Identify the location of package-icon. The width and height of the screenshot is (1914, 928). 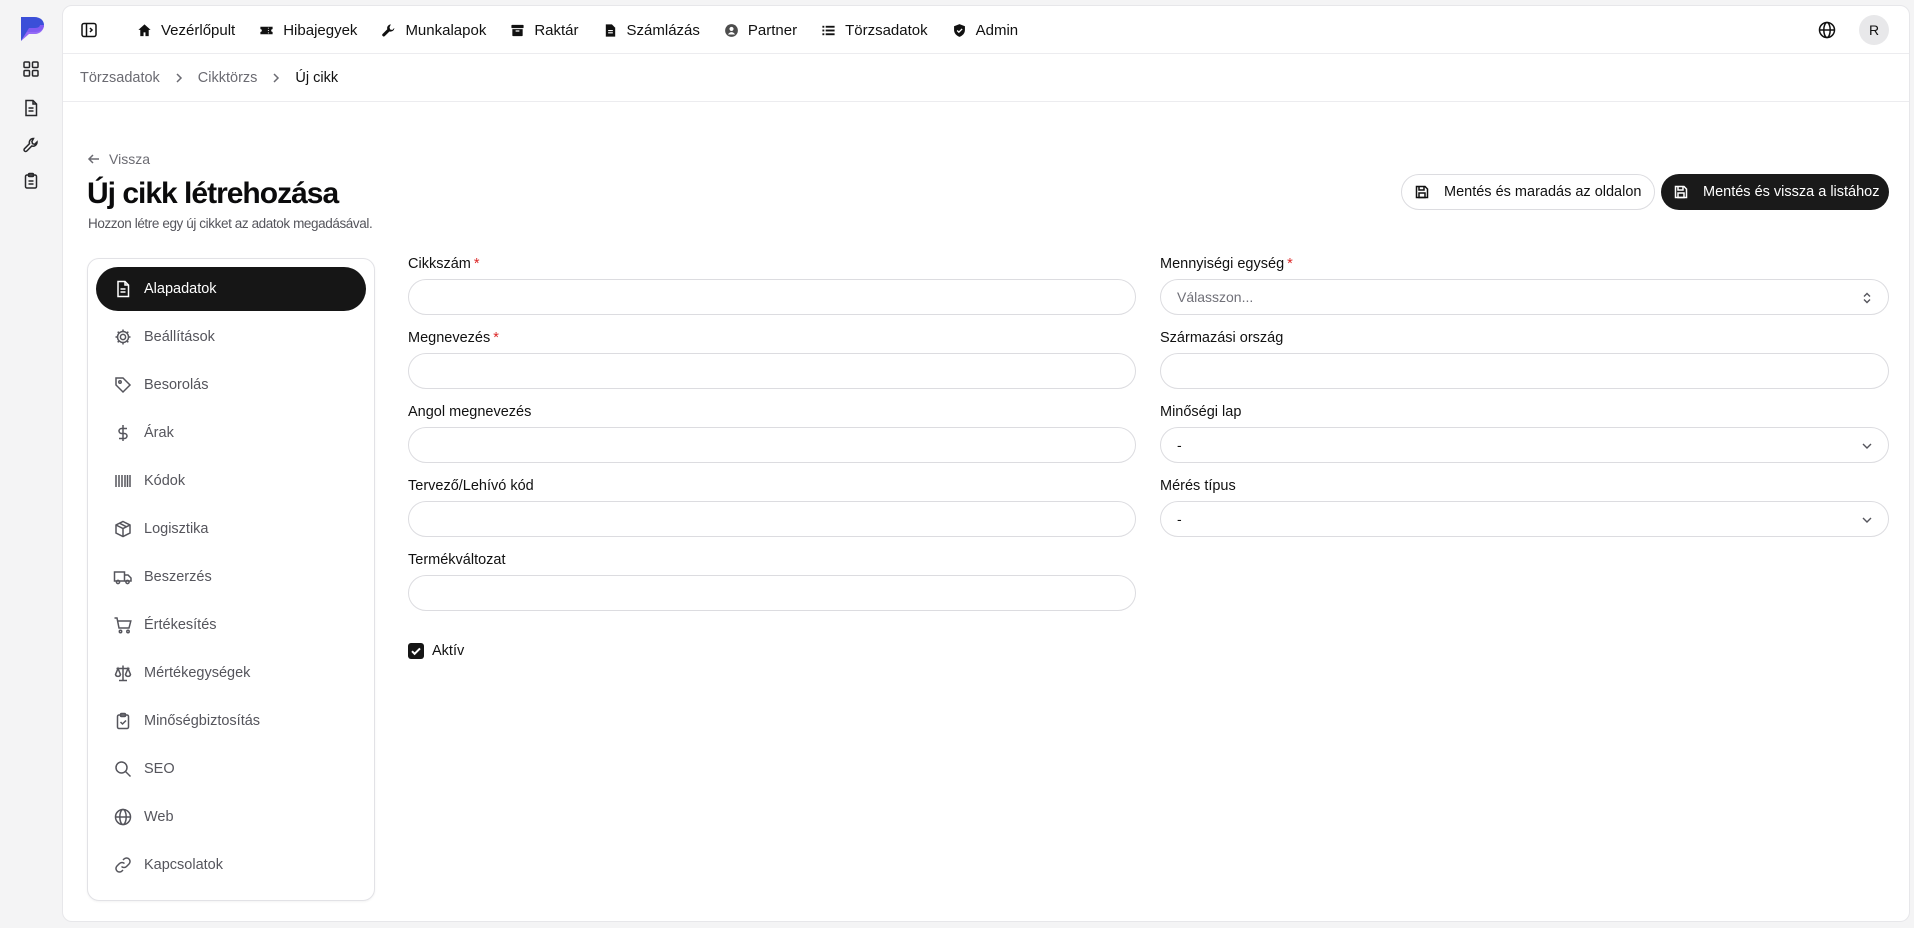
(123, 529).